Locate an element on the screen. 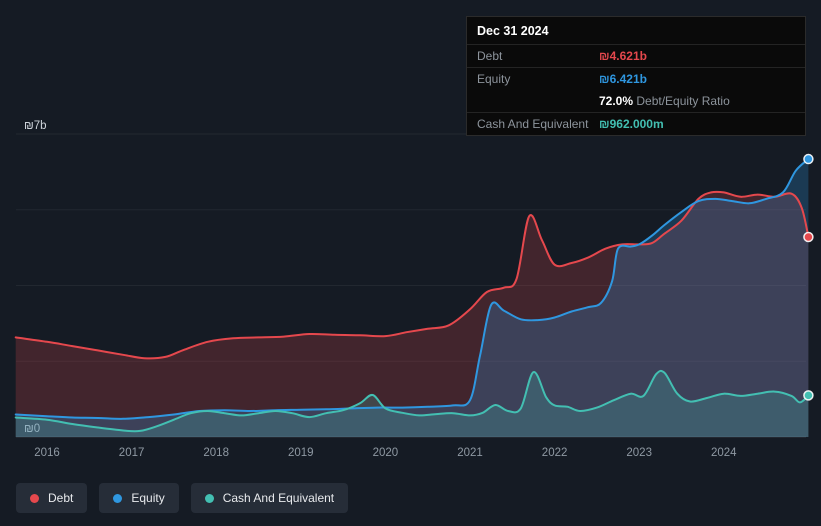  legend-cash-label: Cash And Equivalent is located at coordinates (278, 498).